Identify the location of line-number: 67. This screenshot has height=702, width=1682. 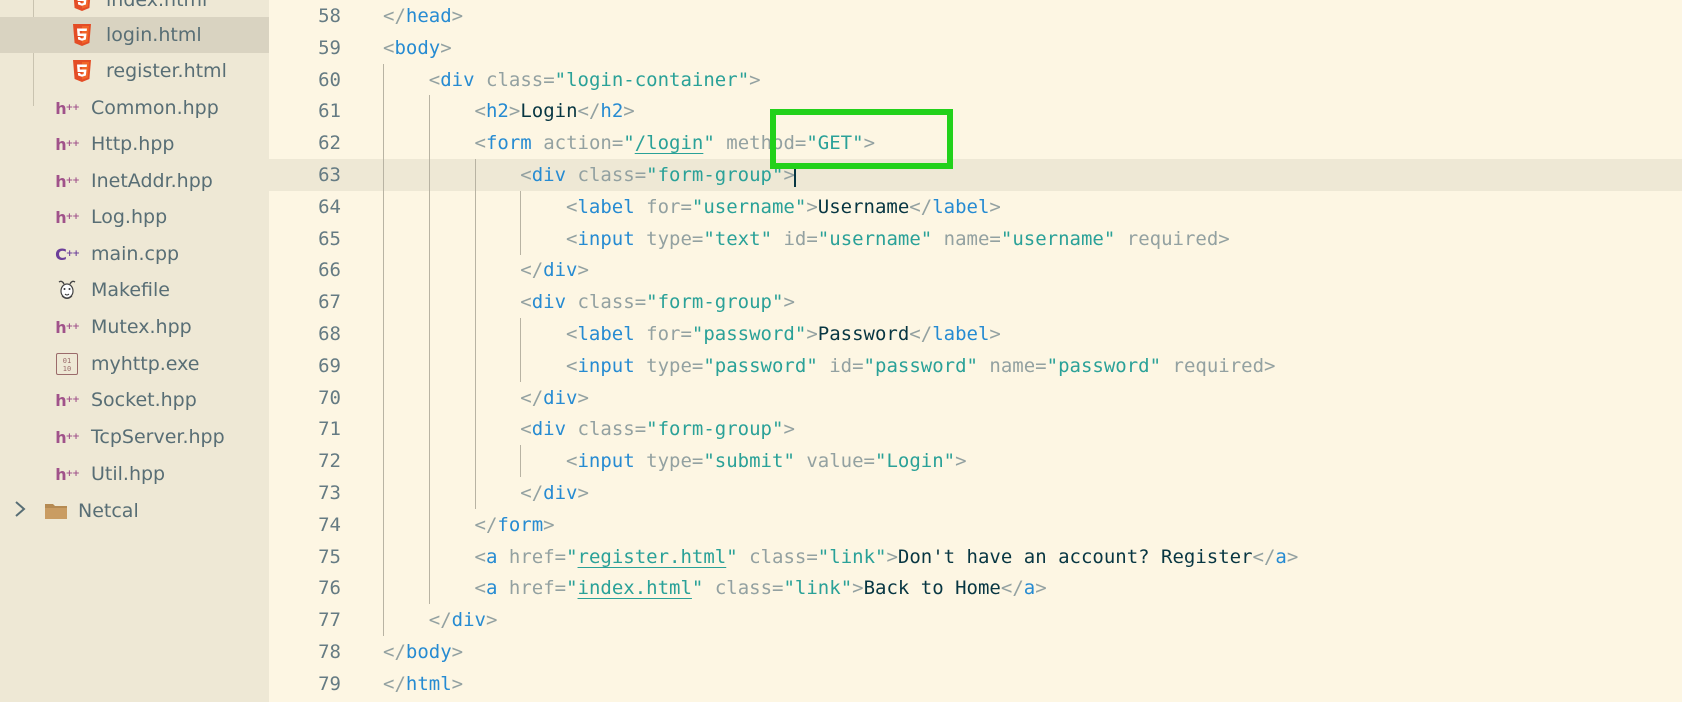
(329, 302).